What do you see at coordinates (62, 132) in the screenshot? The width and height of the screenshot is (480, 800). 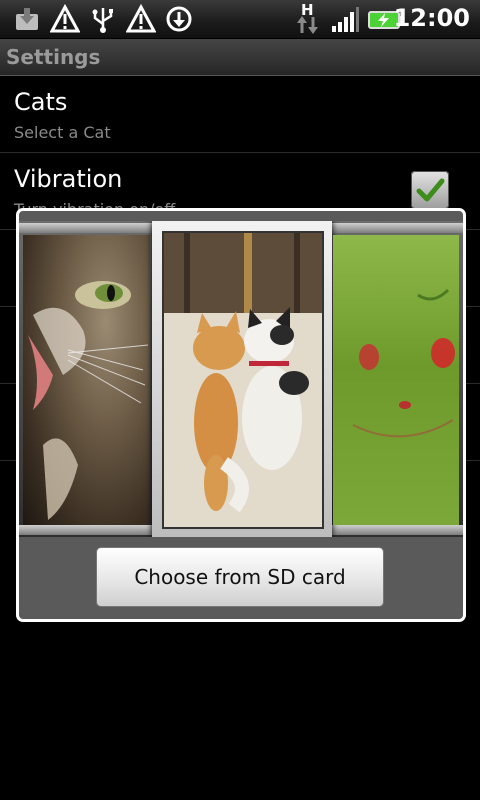 I see `pref-summary: Select a Cat` at bounding box center [62, 132].